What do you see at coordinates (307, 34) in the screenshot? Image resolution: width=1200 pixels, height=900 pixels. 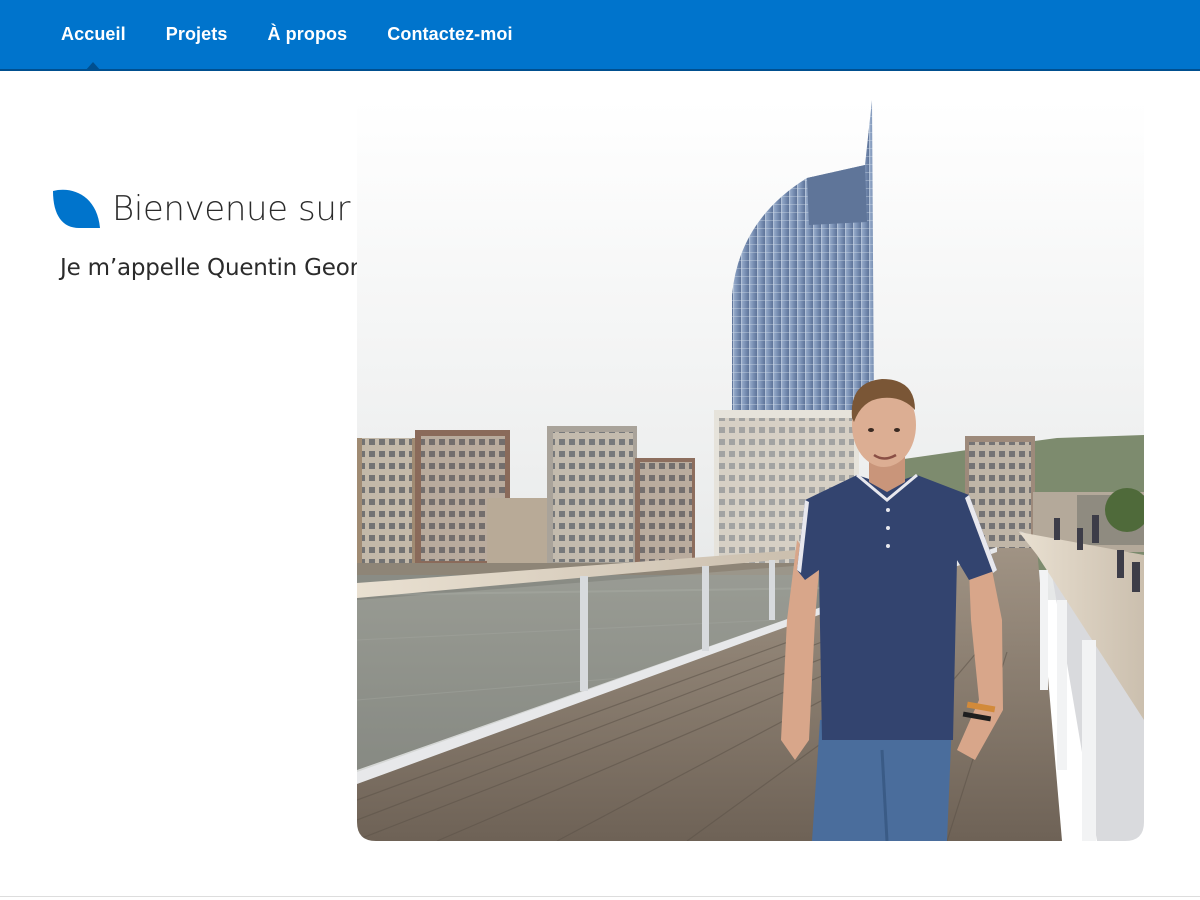 I see `nav-item-a-propos: À propos` at bounding box center [307, 34].